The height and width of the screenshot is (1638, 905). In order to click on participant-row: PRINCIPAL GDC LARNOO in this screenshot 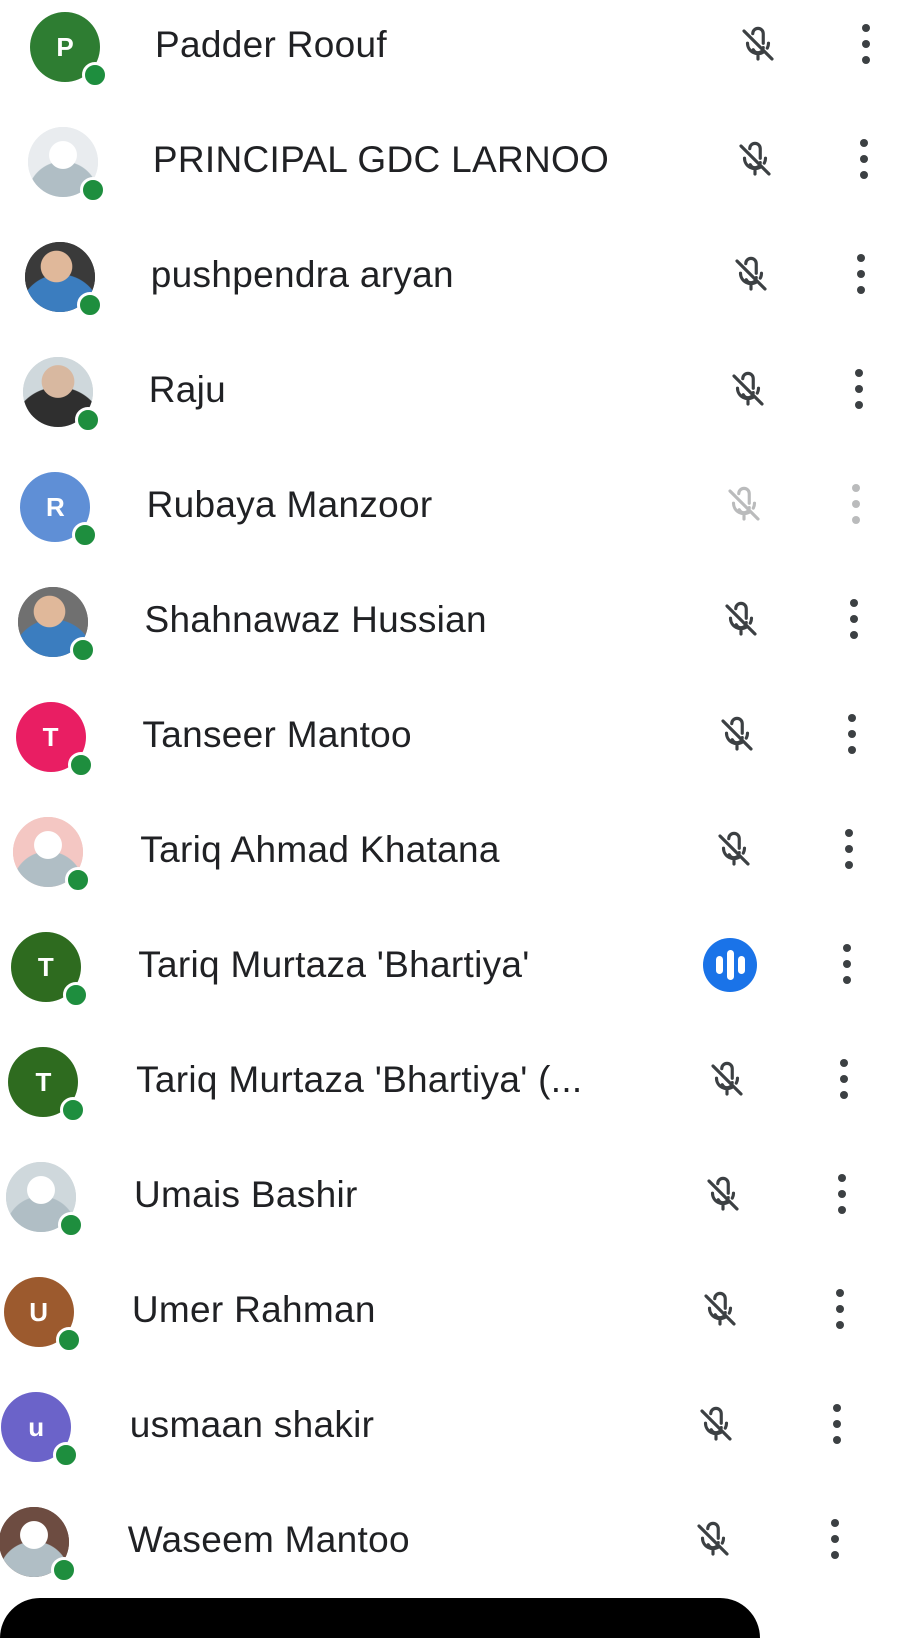, I will do `click(452, 173)`.